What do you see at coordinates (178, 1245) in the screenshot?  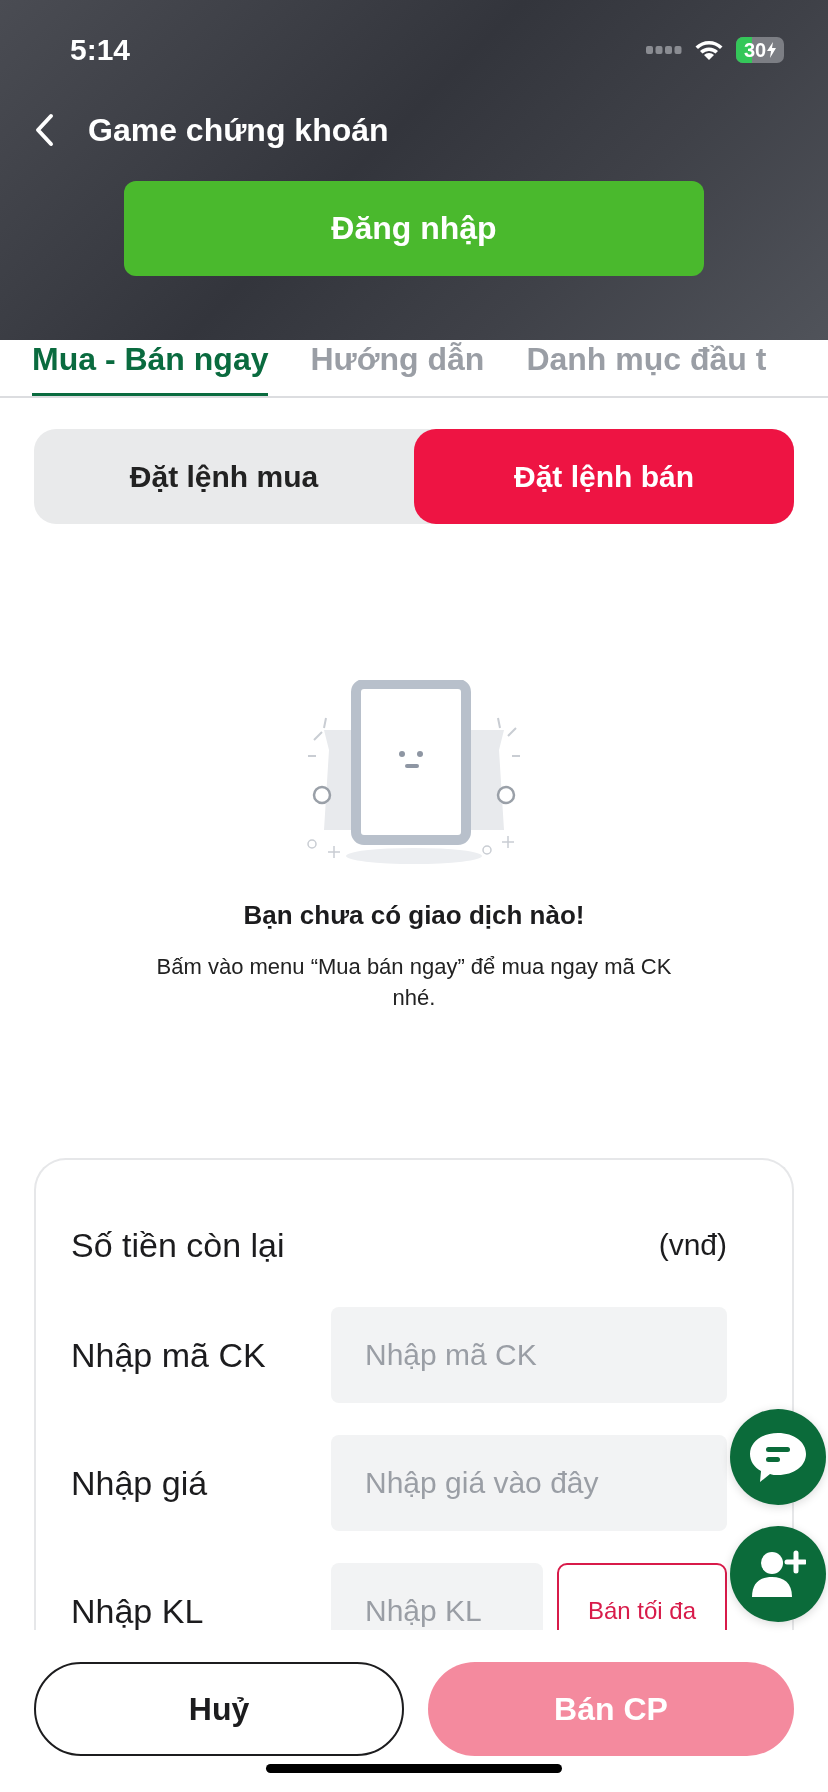 I see `balance-label: Số tiền còn lại` at bounding box center [178, 1245].